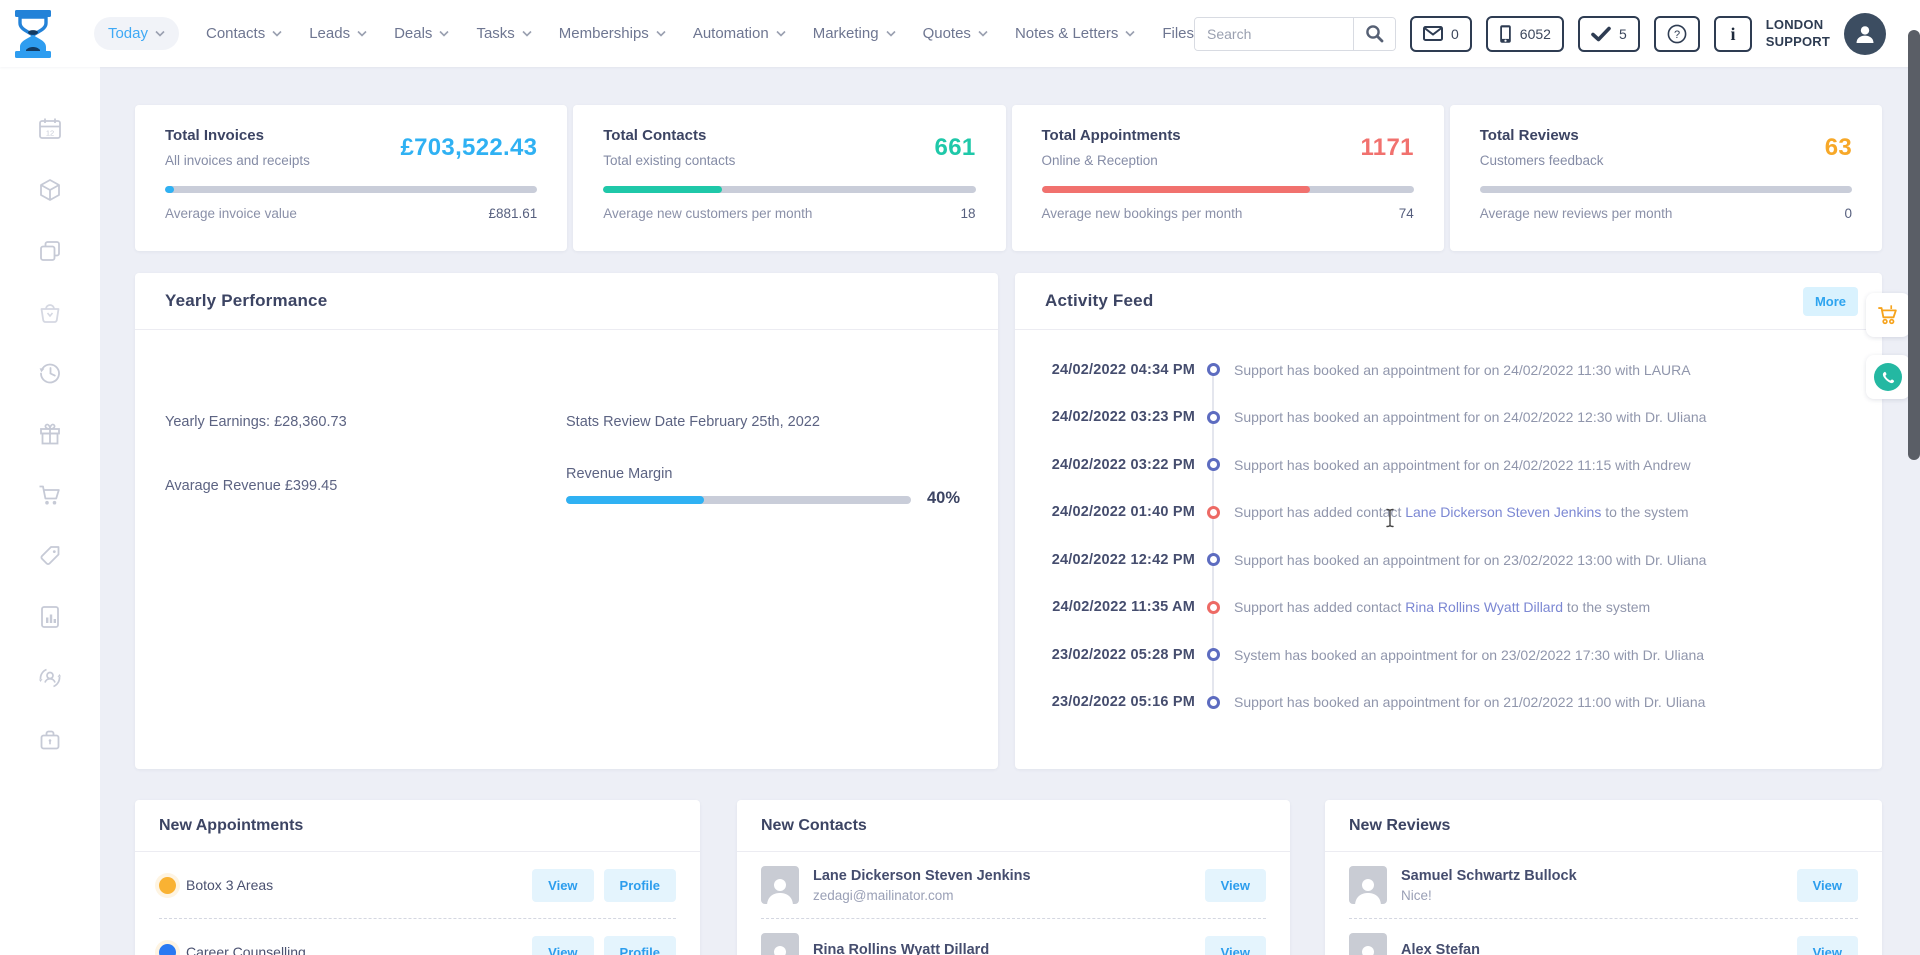 The width and height of the screenshot is (1920, 955). I want to click on report-icon, so click(50, 617).